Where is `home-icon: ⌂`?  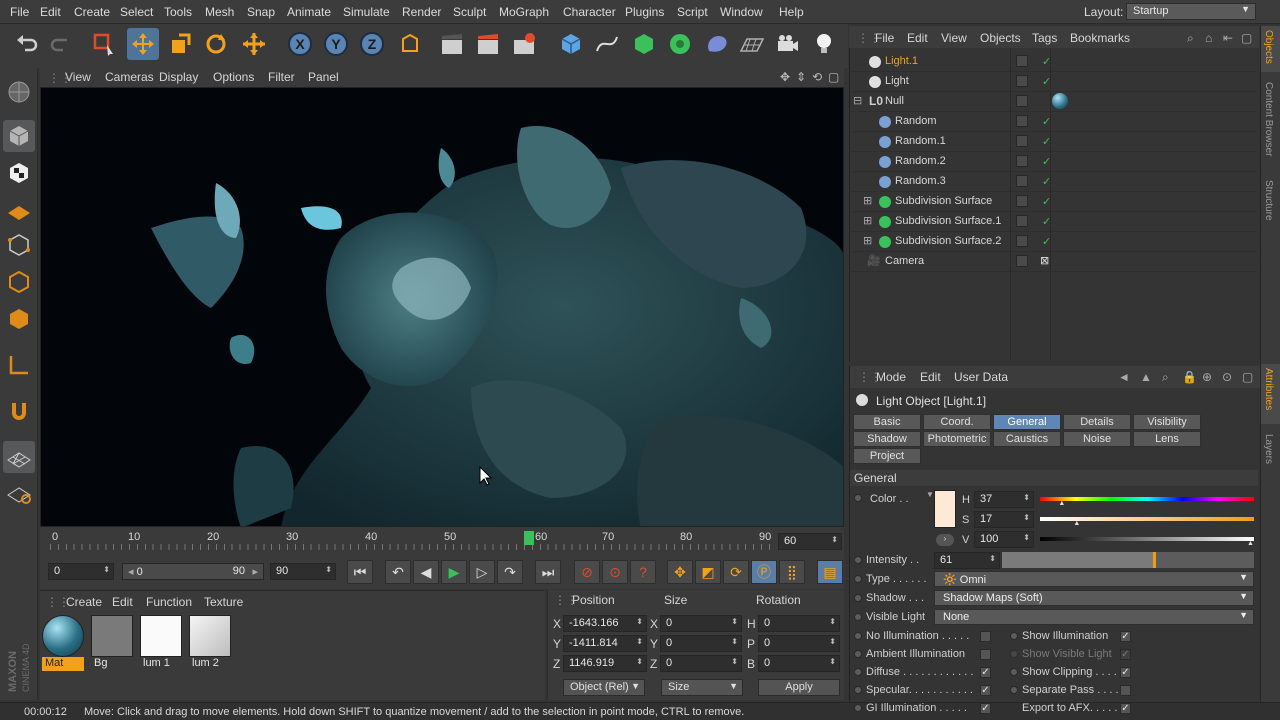
home-icon: ⌂ is located at coordinates (1208, 38).